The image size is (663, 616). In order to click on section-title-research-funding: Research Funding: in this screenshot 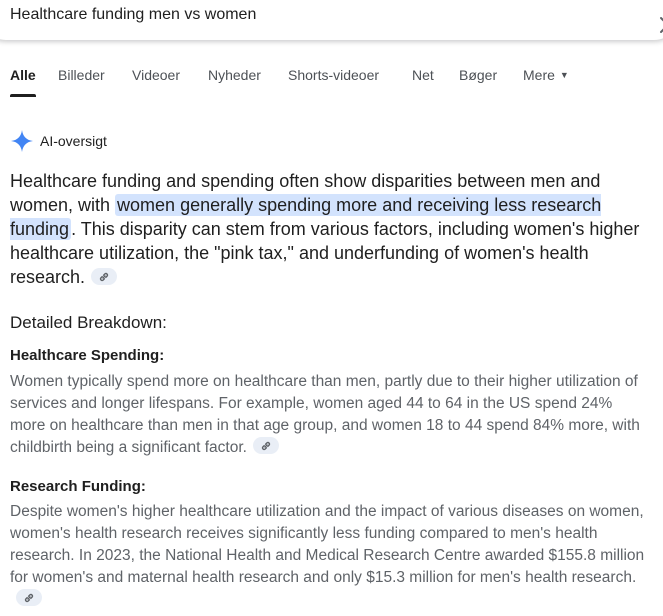, I will do `click(78, 486)`.